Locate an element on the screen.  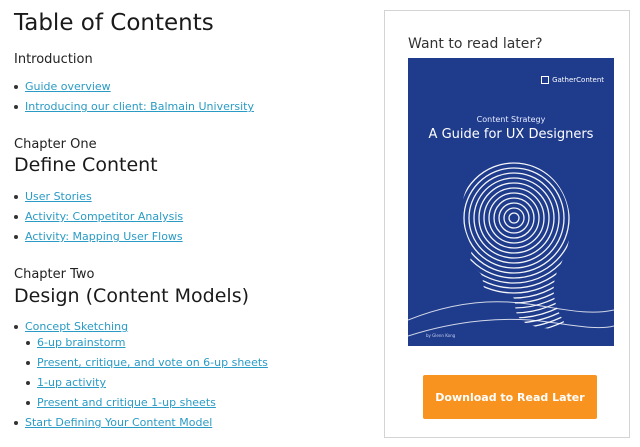
list-item: Start Defining Your Content Model is located at coordinates (113, 422).